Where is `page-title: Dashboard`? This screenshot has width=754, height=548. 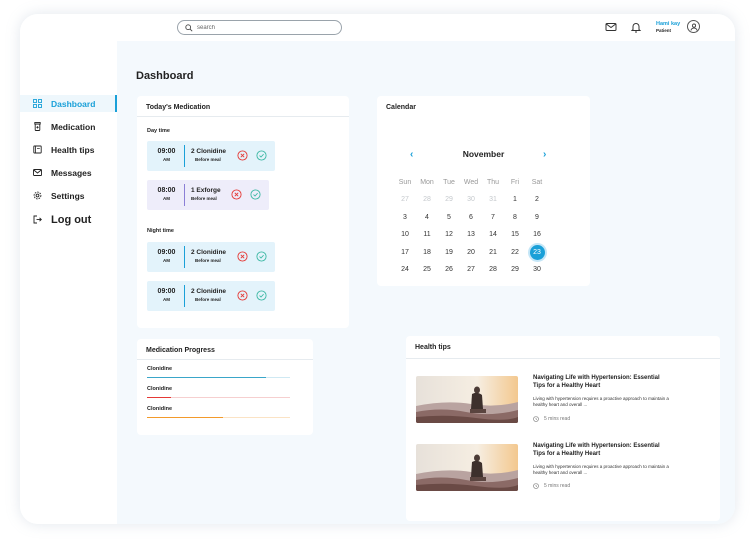 page-title: Dashboard is located at coordinates (165, 76).